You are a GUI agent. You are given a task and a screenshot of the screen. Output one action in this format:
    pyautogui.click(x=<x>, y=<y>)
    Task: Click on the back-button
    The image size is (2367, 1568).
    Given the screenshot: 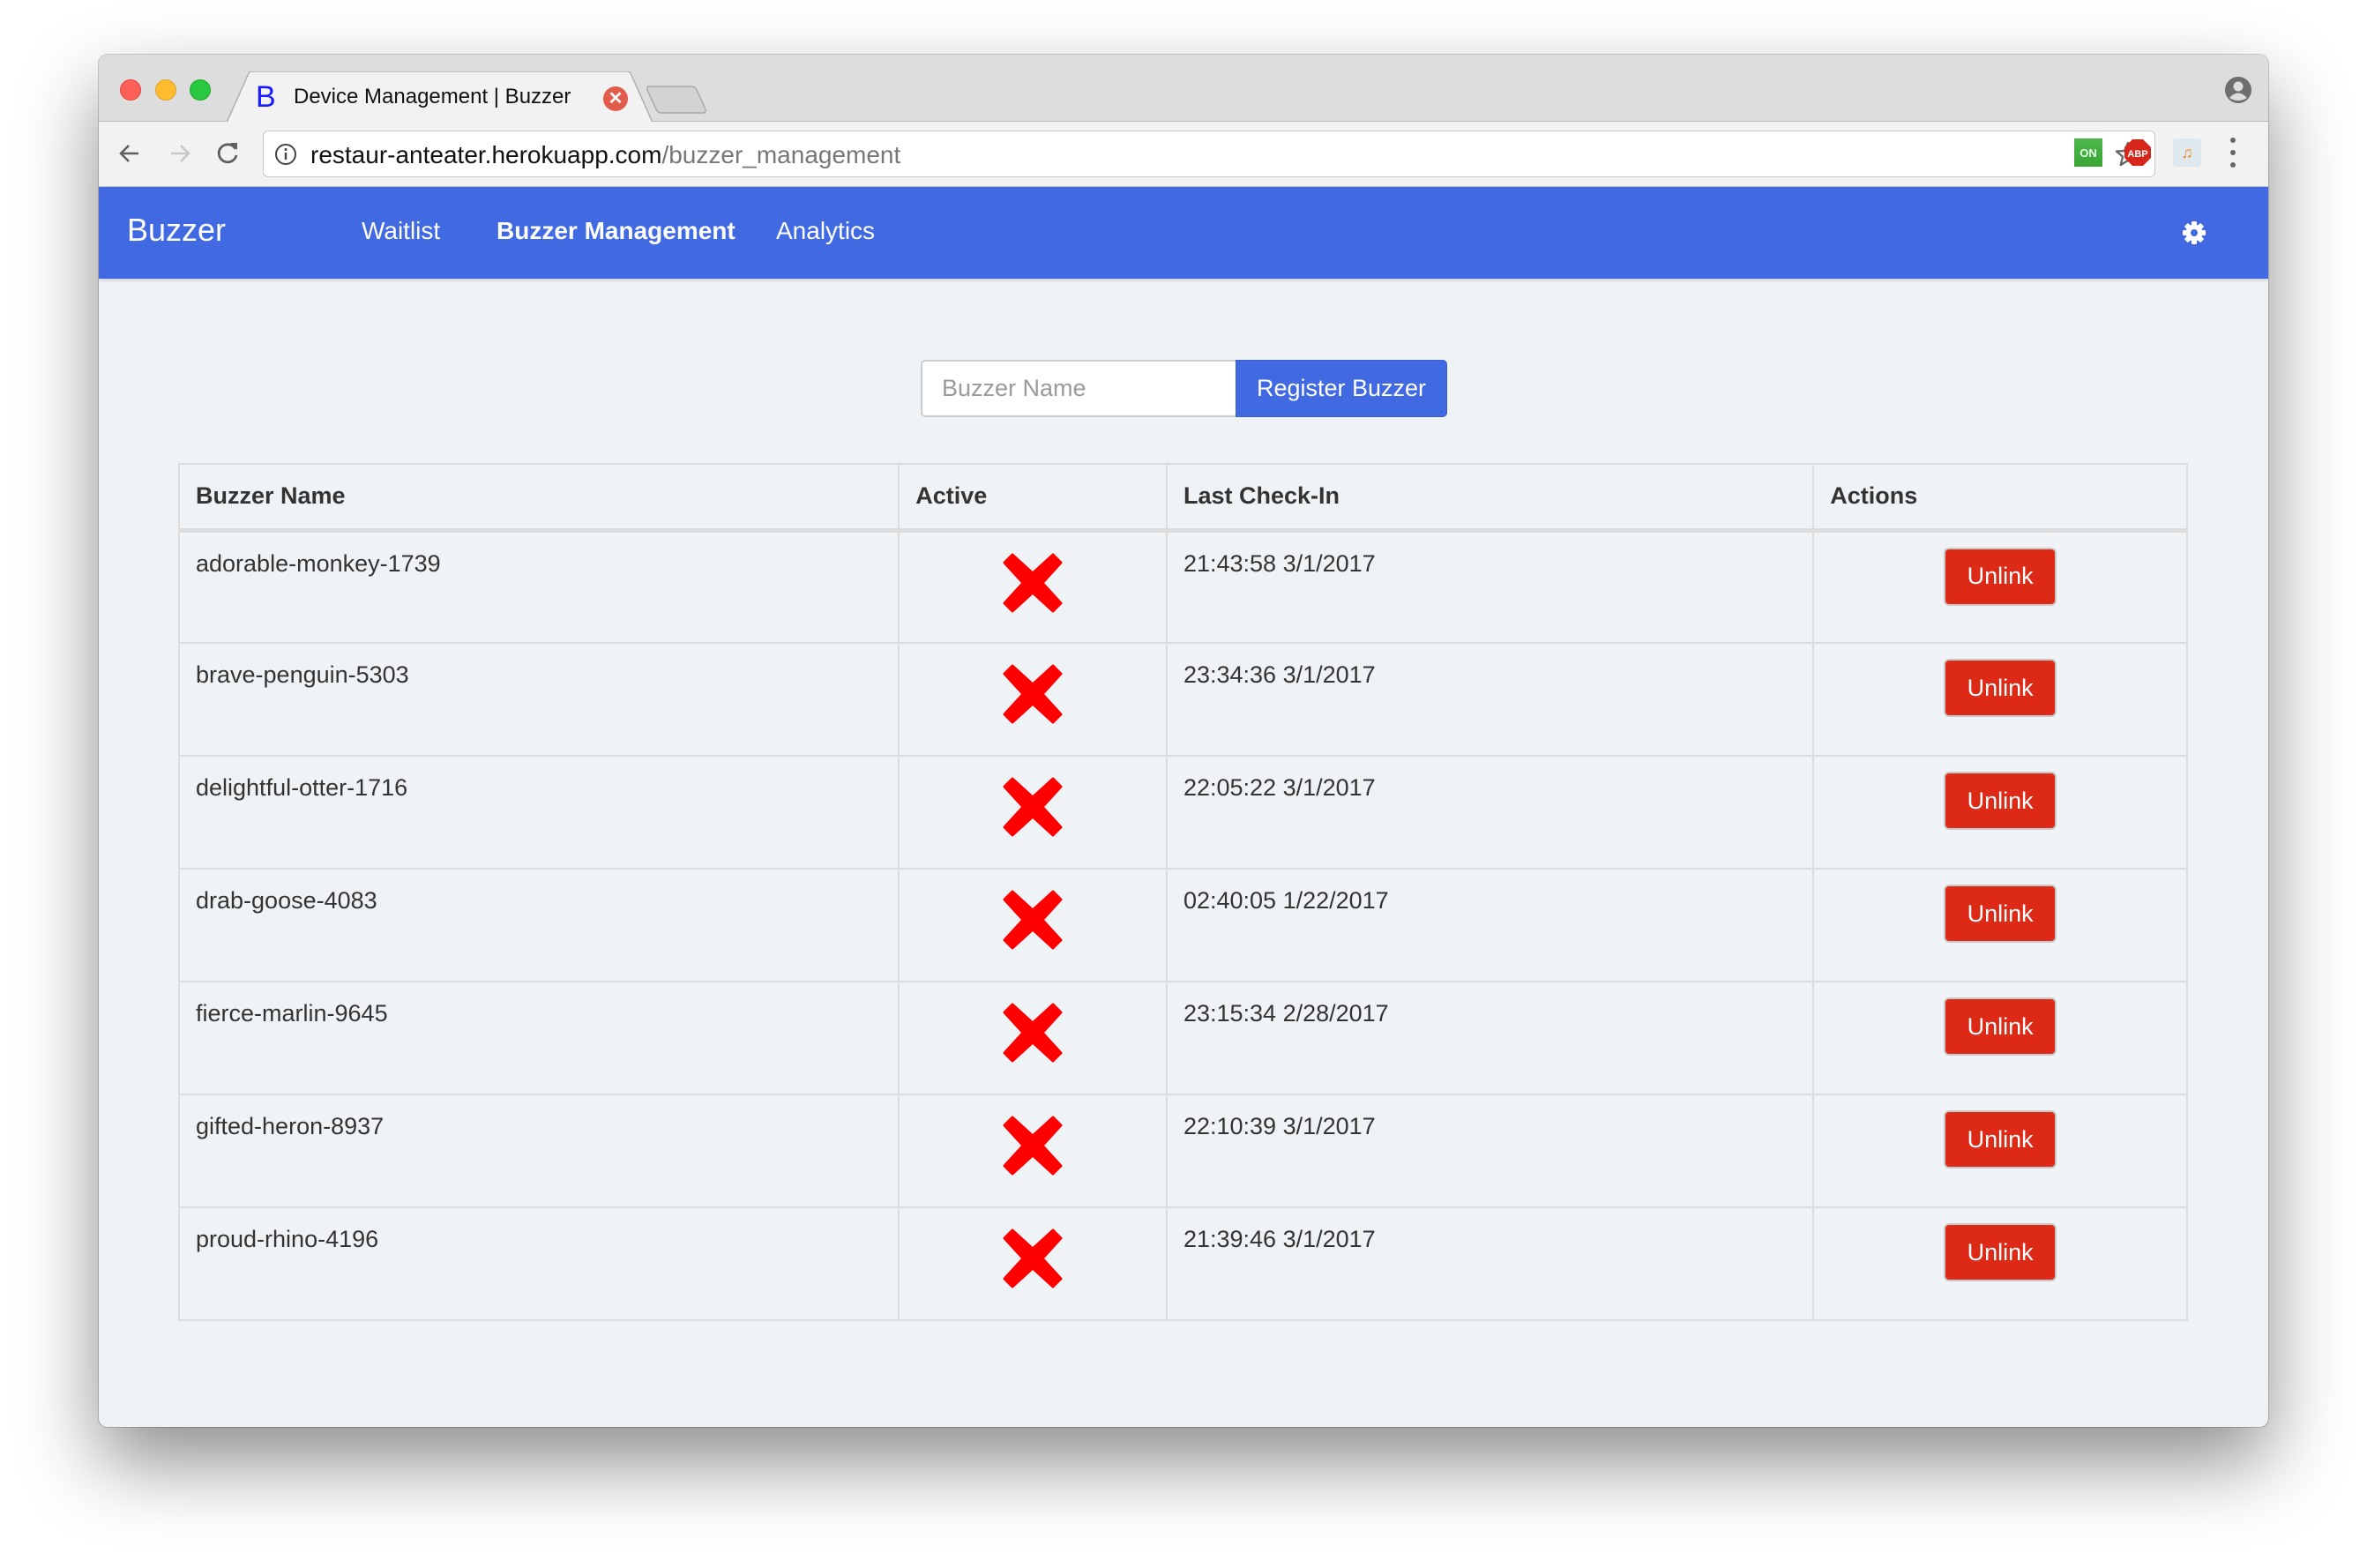 What is the action you would take?
    pyautogui.click(x=129, y=153)
    